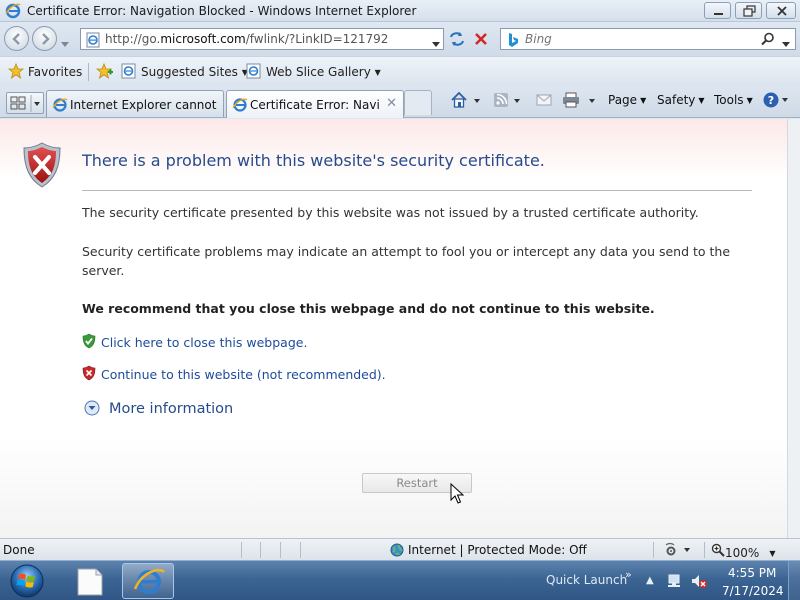  Describe the element at coordinates (681, 100) in the screenshot. I see `safety-menu: Safety ▼` at that location.